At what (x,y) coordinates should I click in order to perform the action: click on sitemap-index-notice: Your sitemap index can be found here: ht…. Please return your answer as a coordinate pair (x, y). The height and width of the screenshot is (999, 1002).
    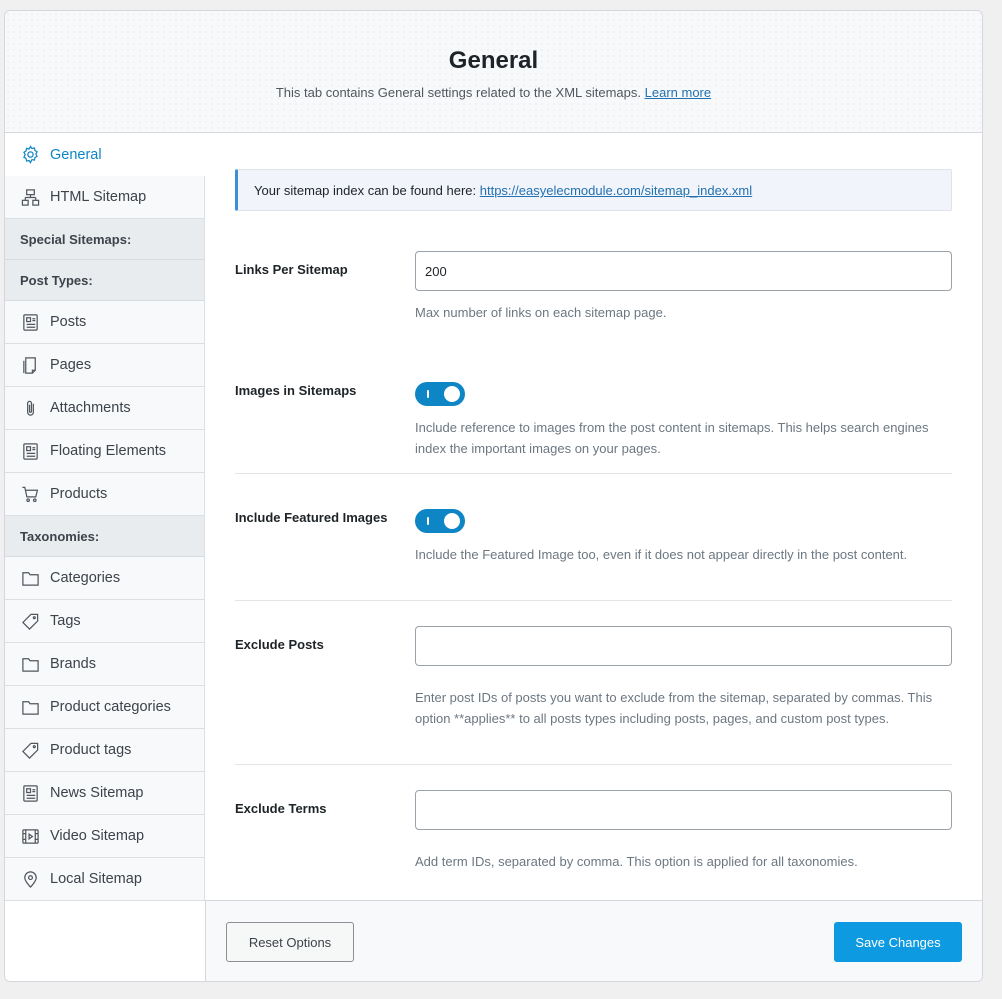
    Looking at the image, I should click on (593, 190).